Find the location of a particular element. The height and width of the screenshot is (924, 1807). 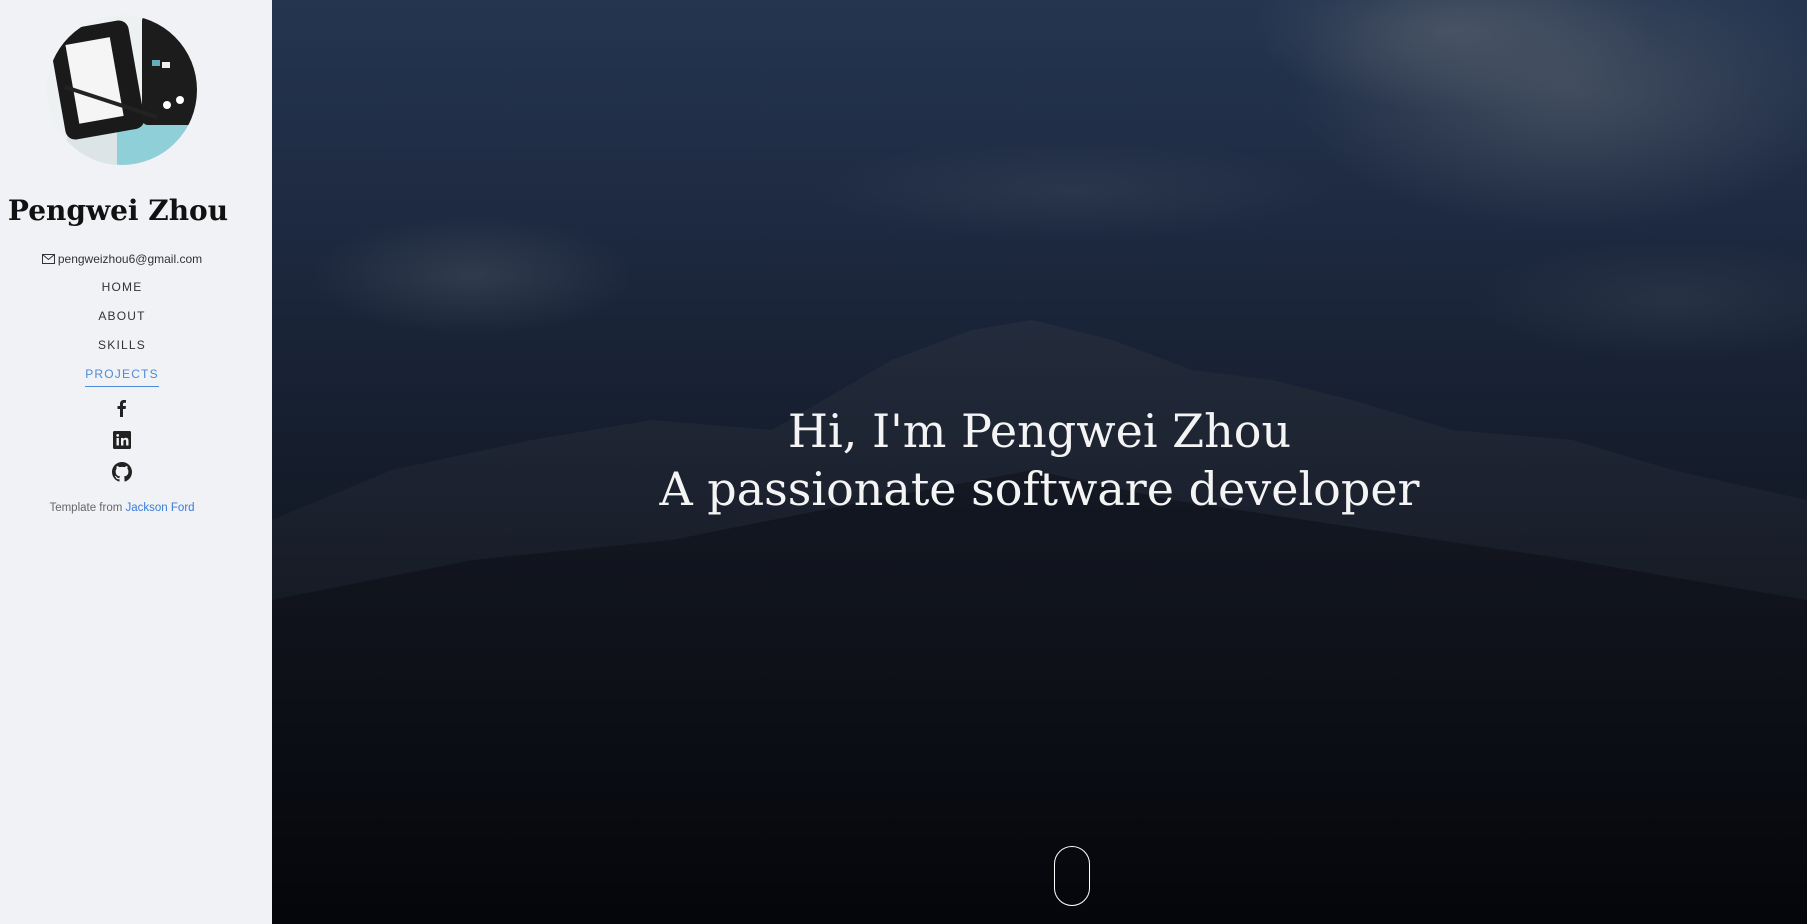

facebook-icon is located at coordinates (122, 408).